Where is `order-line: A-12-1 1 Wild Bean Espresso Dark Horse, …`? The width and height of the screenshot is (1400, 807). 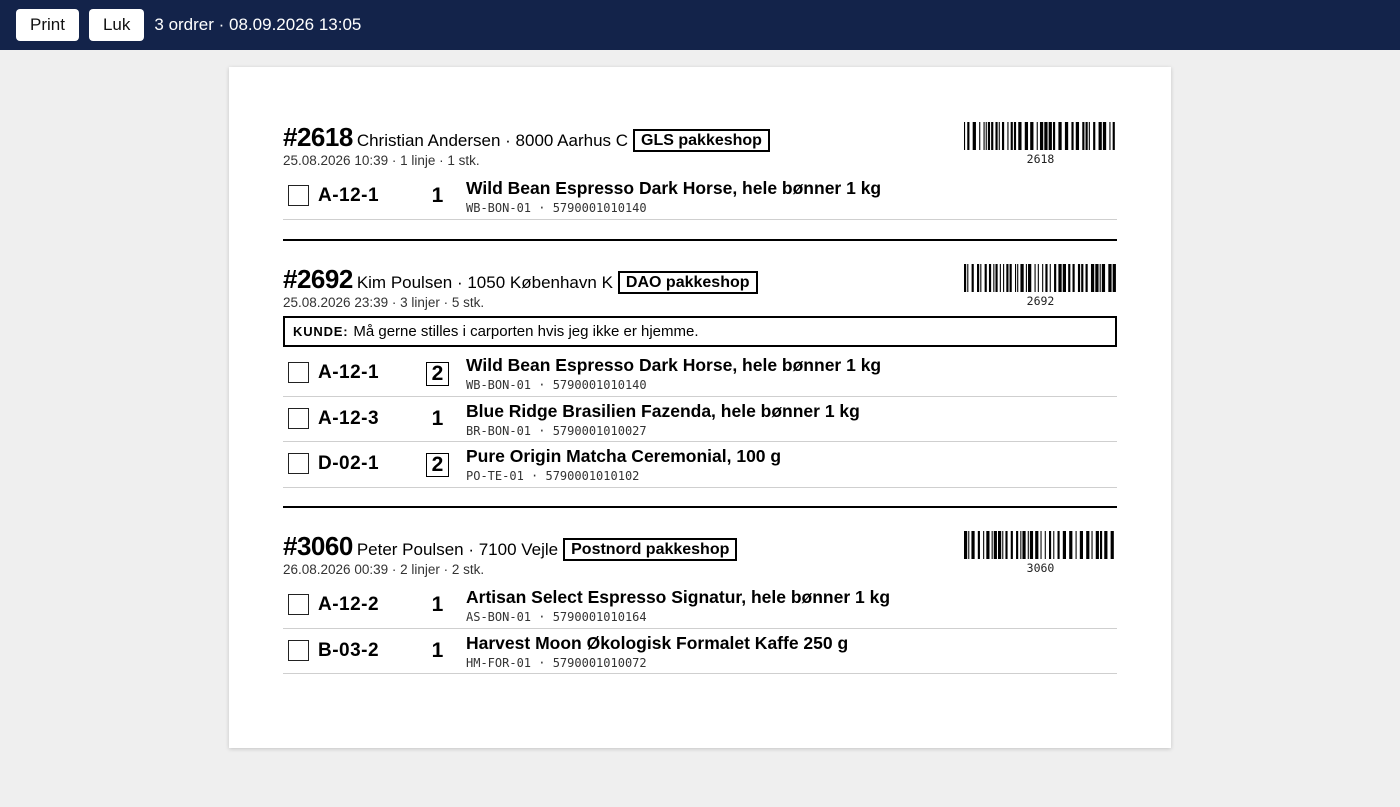
order-line: A-12-1 1 Wild Bean Espresso Dark Horse, … is located at coordinates (700, 197).